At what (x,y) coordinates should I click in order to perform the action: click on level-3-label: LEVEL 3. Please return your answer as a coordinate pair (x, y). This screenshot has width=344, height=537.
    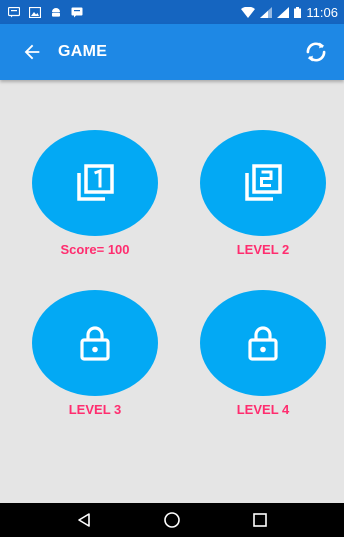
    Looking at the image, I should click on (95, 409).